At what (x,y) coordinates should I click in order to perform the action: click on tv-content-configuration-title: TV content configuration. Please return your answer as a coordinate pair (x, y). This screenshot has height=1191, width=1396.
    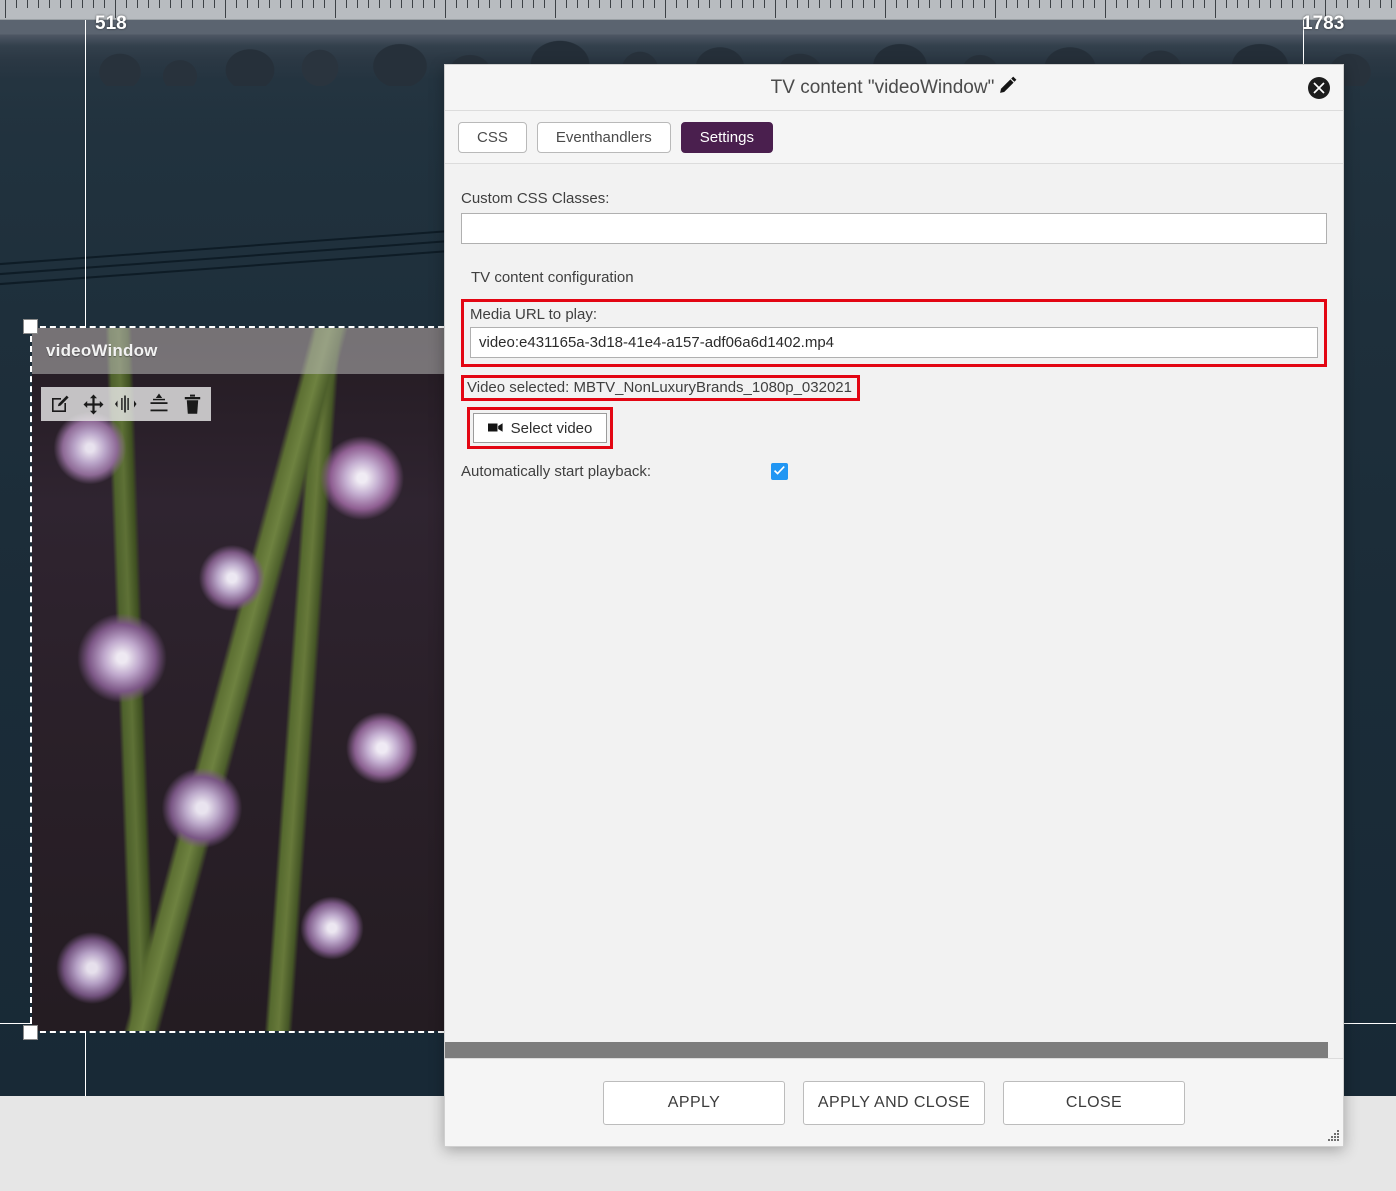
    Looking at the image, I should click on (552, 277).